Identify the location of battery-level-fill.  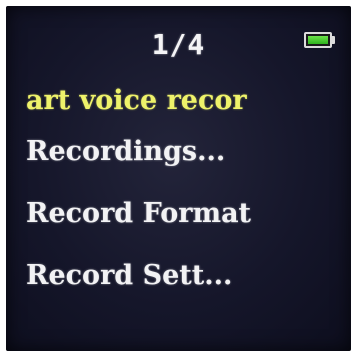
(318, 40).